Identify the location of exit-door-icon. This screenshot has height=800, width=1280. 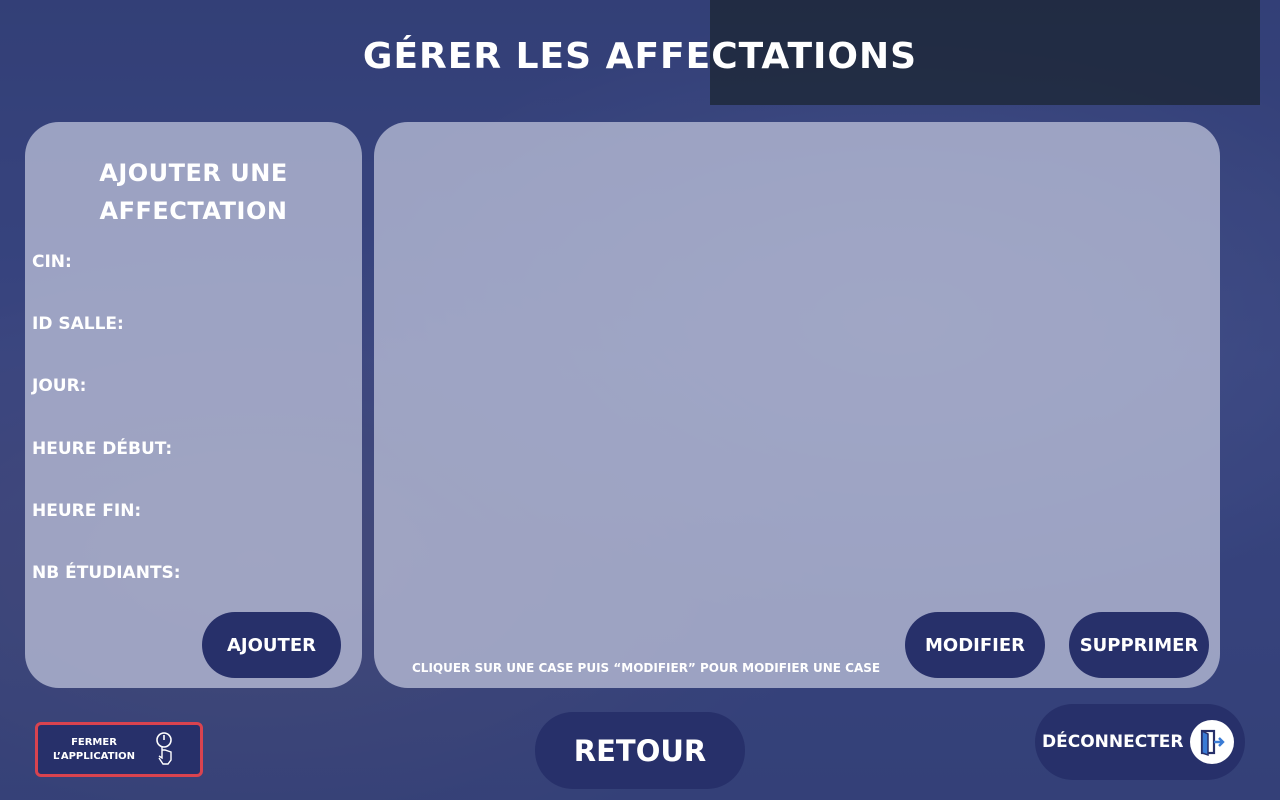
(1211, 742).